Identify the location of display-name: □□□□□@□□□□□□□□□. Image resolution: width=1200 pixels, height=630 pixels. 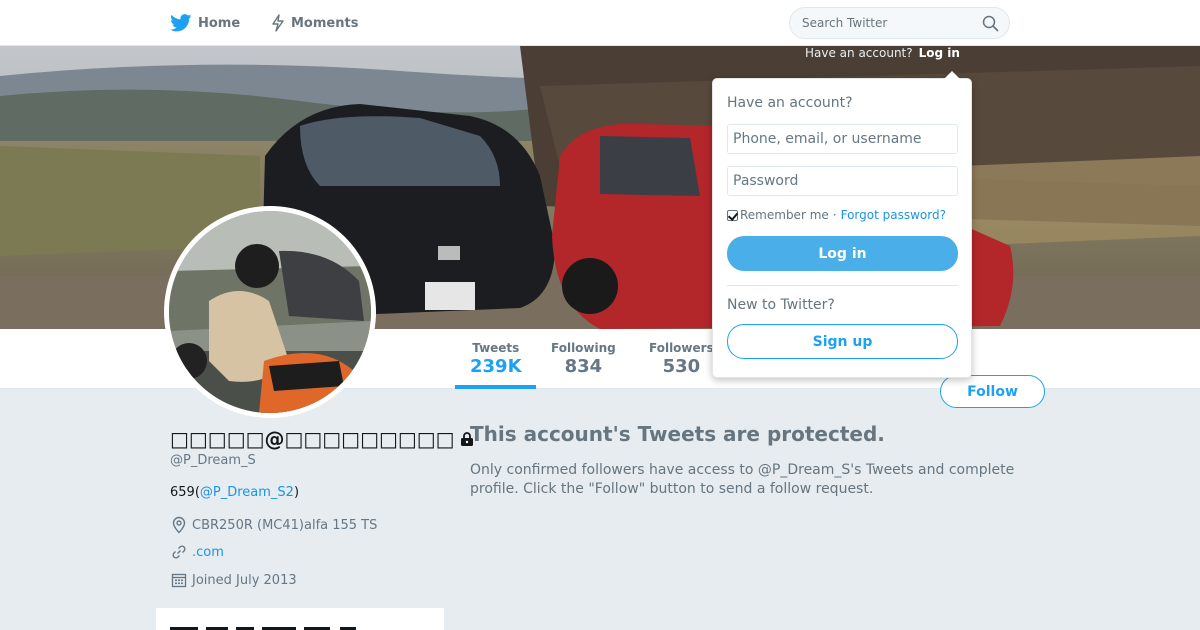
(322, 439).